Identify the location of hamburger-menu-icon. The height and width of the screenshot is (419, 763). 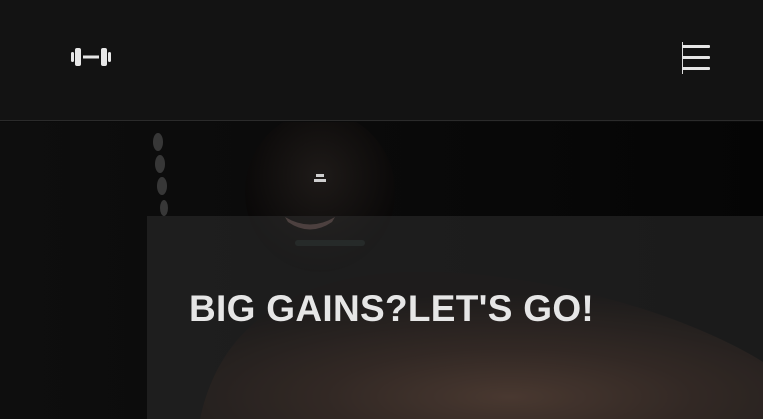
(696, 58).